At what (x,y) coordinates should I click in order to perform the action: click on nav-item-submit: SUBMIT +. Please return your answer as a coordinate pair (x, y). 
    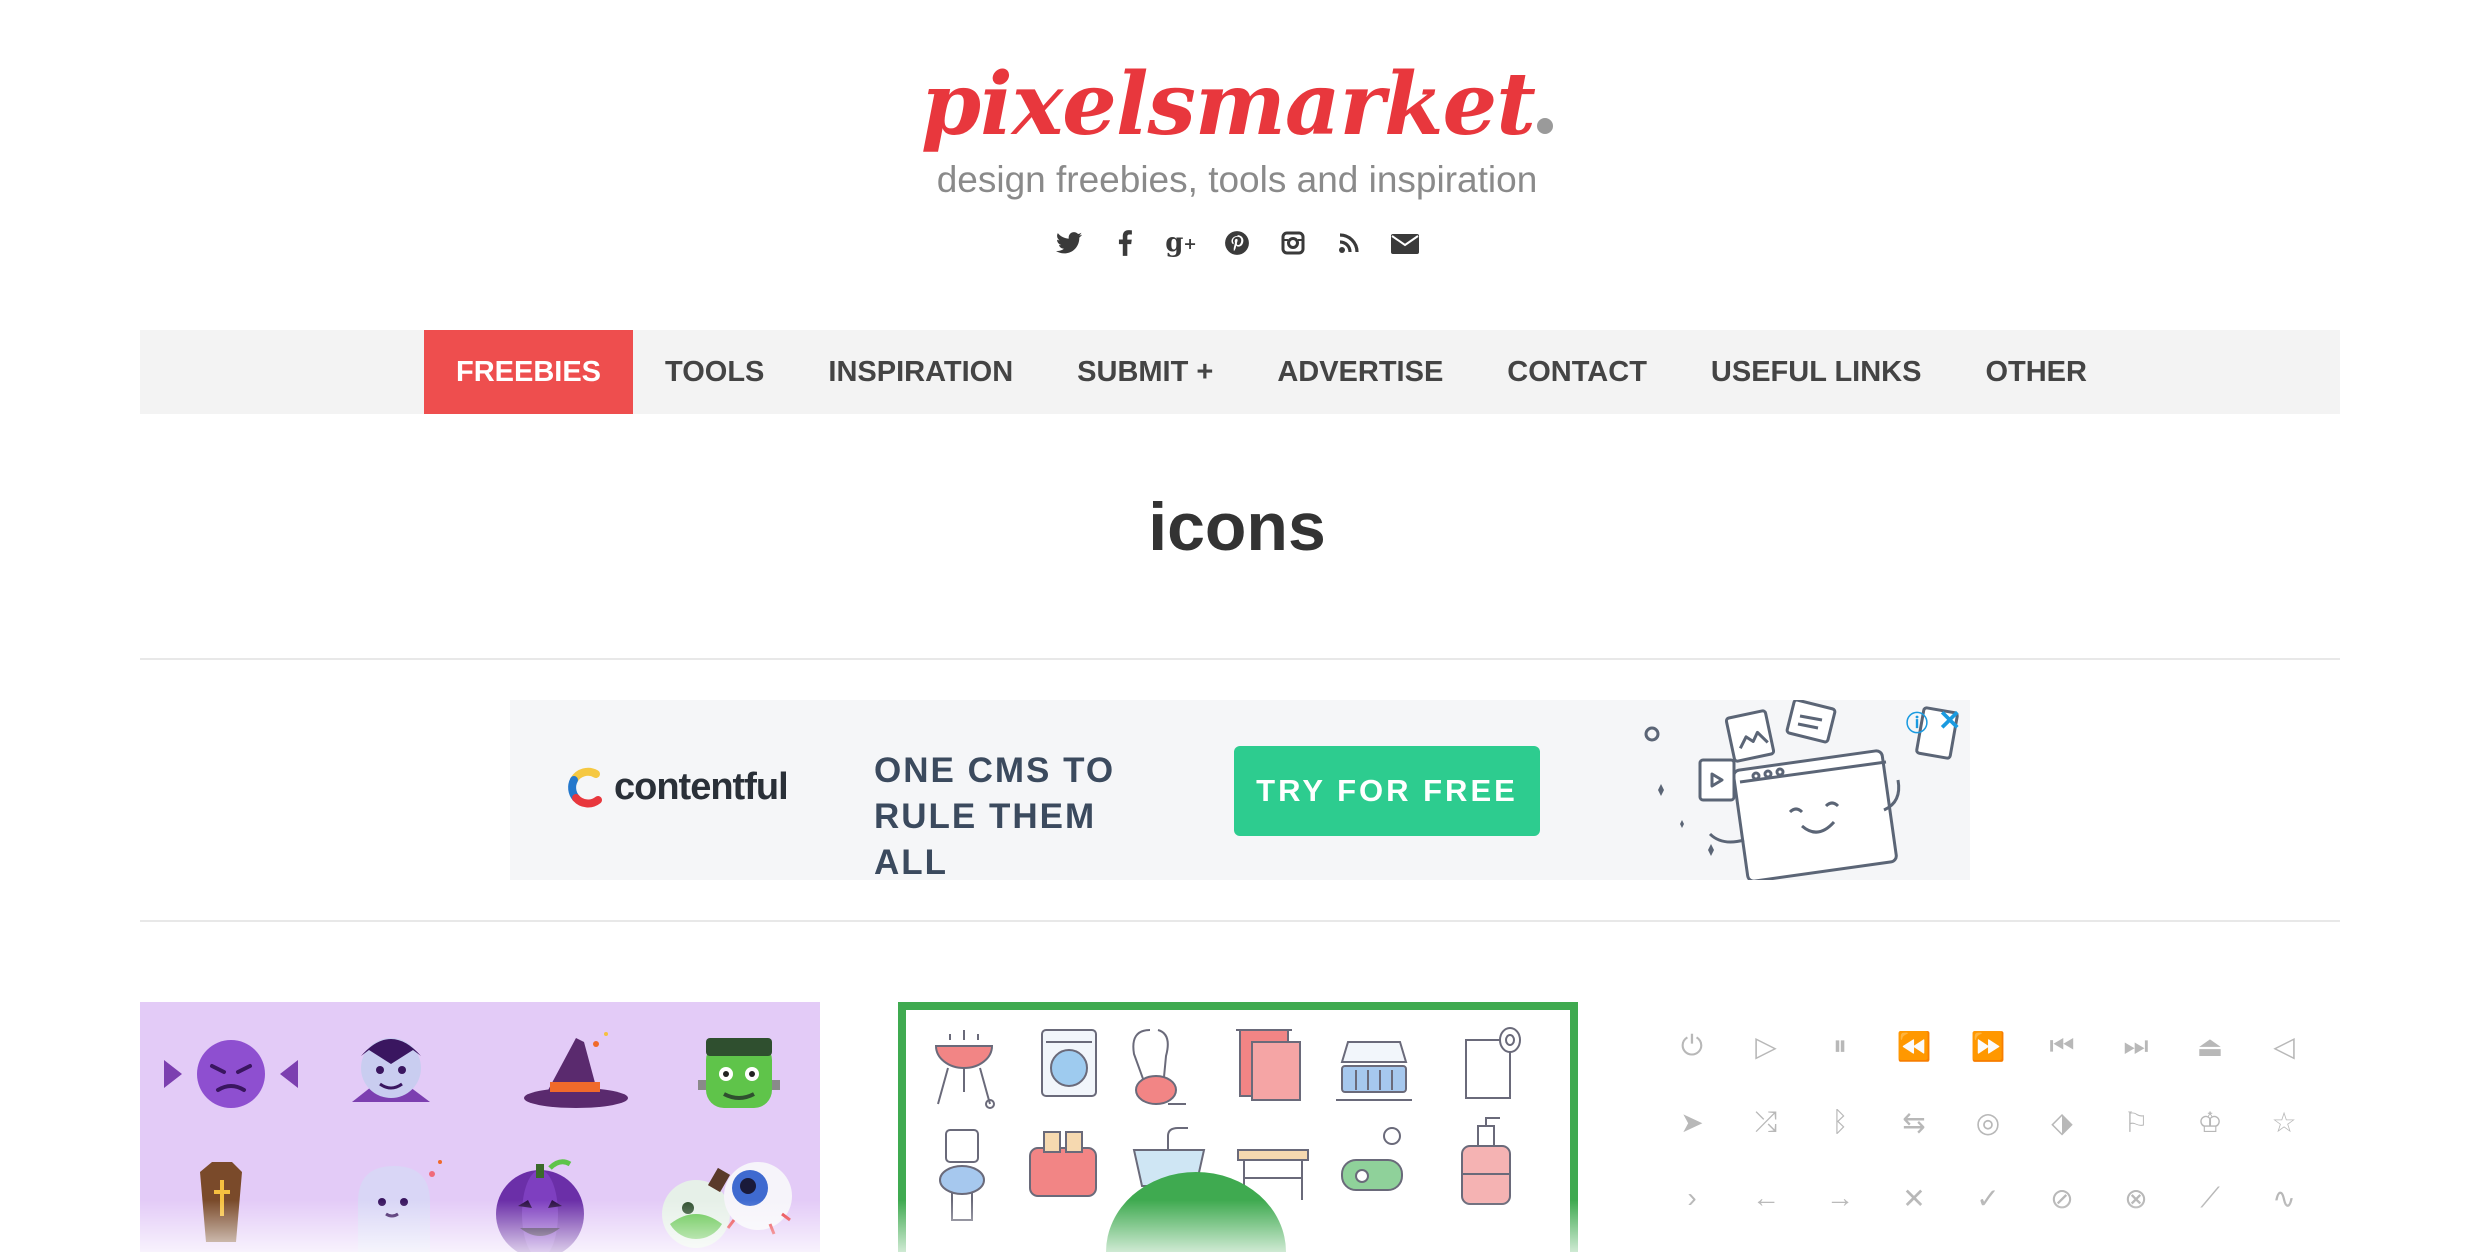
    Looking at the image, I should click on (1145, 372).